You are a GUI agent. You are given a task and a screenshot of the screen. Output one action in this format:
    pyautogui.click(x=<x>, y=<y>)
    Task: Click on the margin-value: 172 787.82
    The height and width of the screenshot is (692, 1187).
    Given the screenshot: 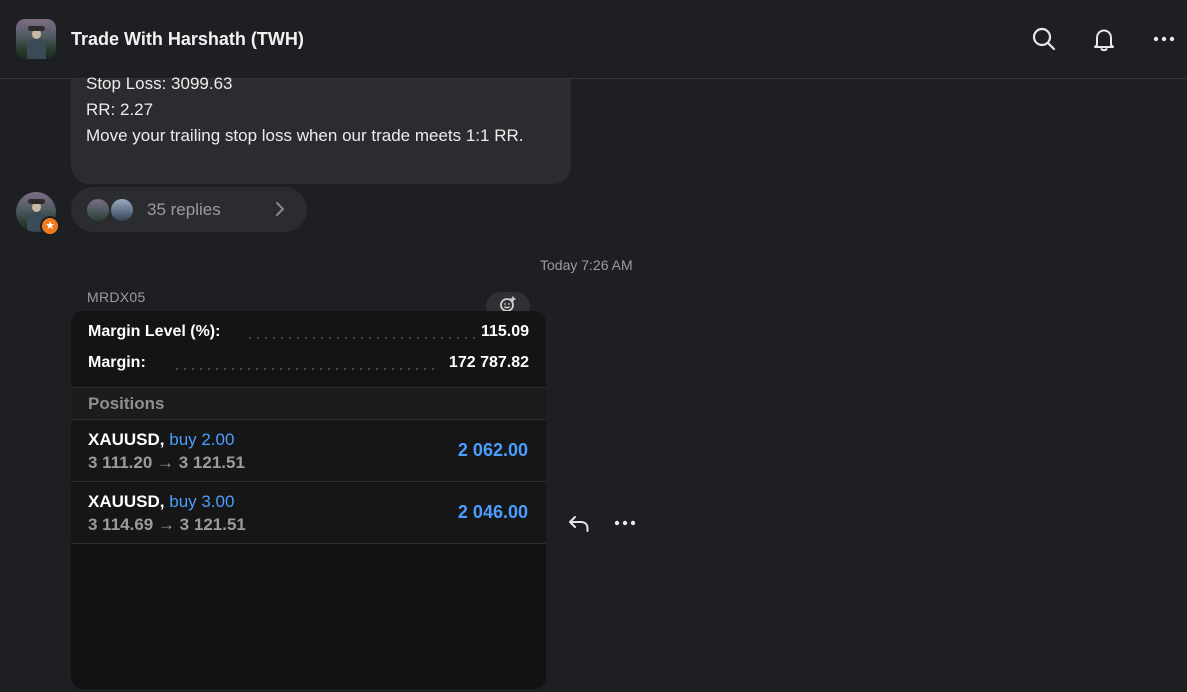 What is the action you would take?
    pyautogui.click(x=488, y=362)
    